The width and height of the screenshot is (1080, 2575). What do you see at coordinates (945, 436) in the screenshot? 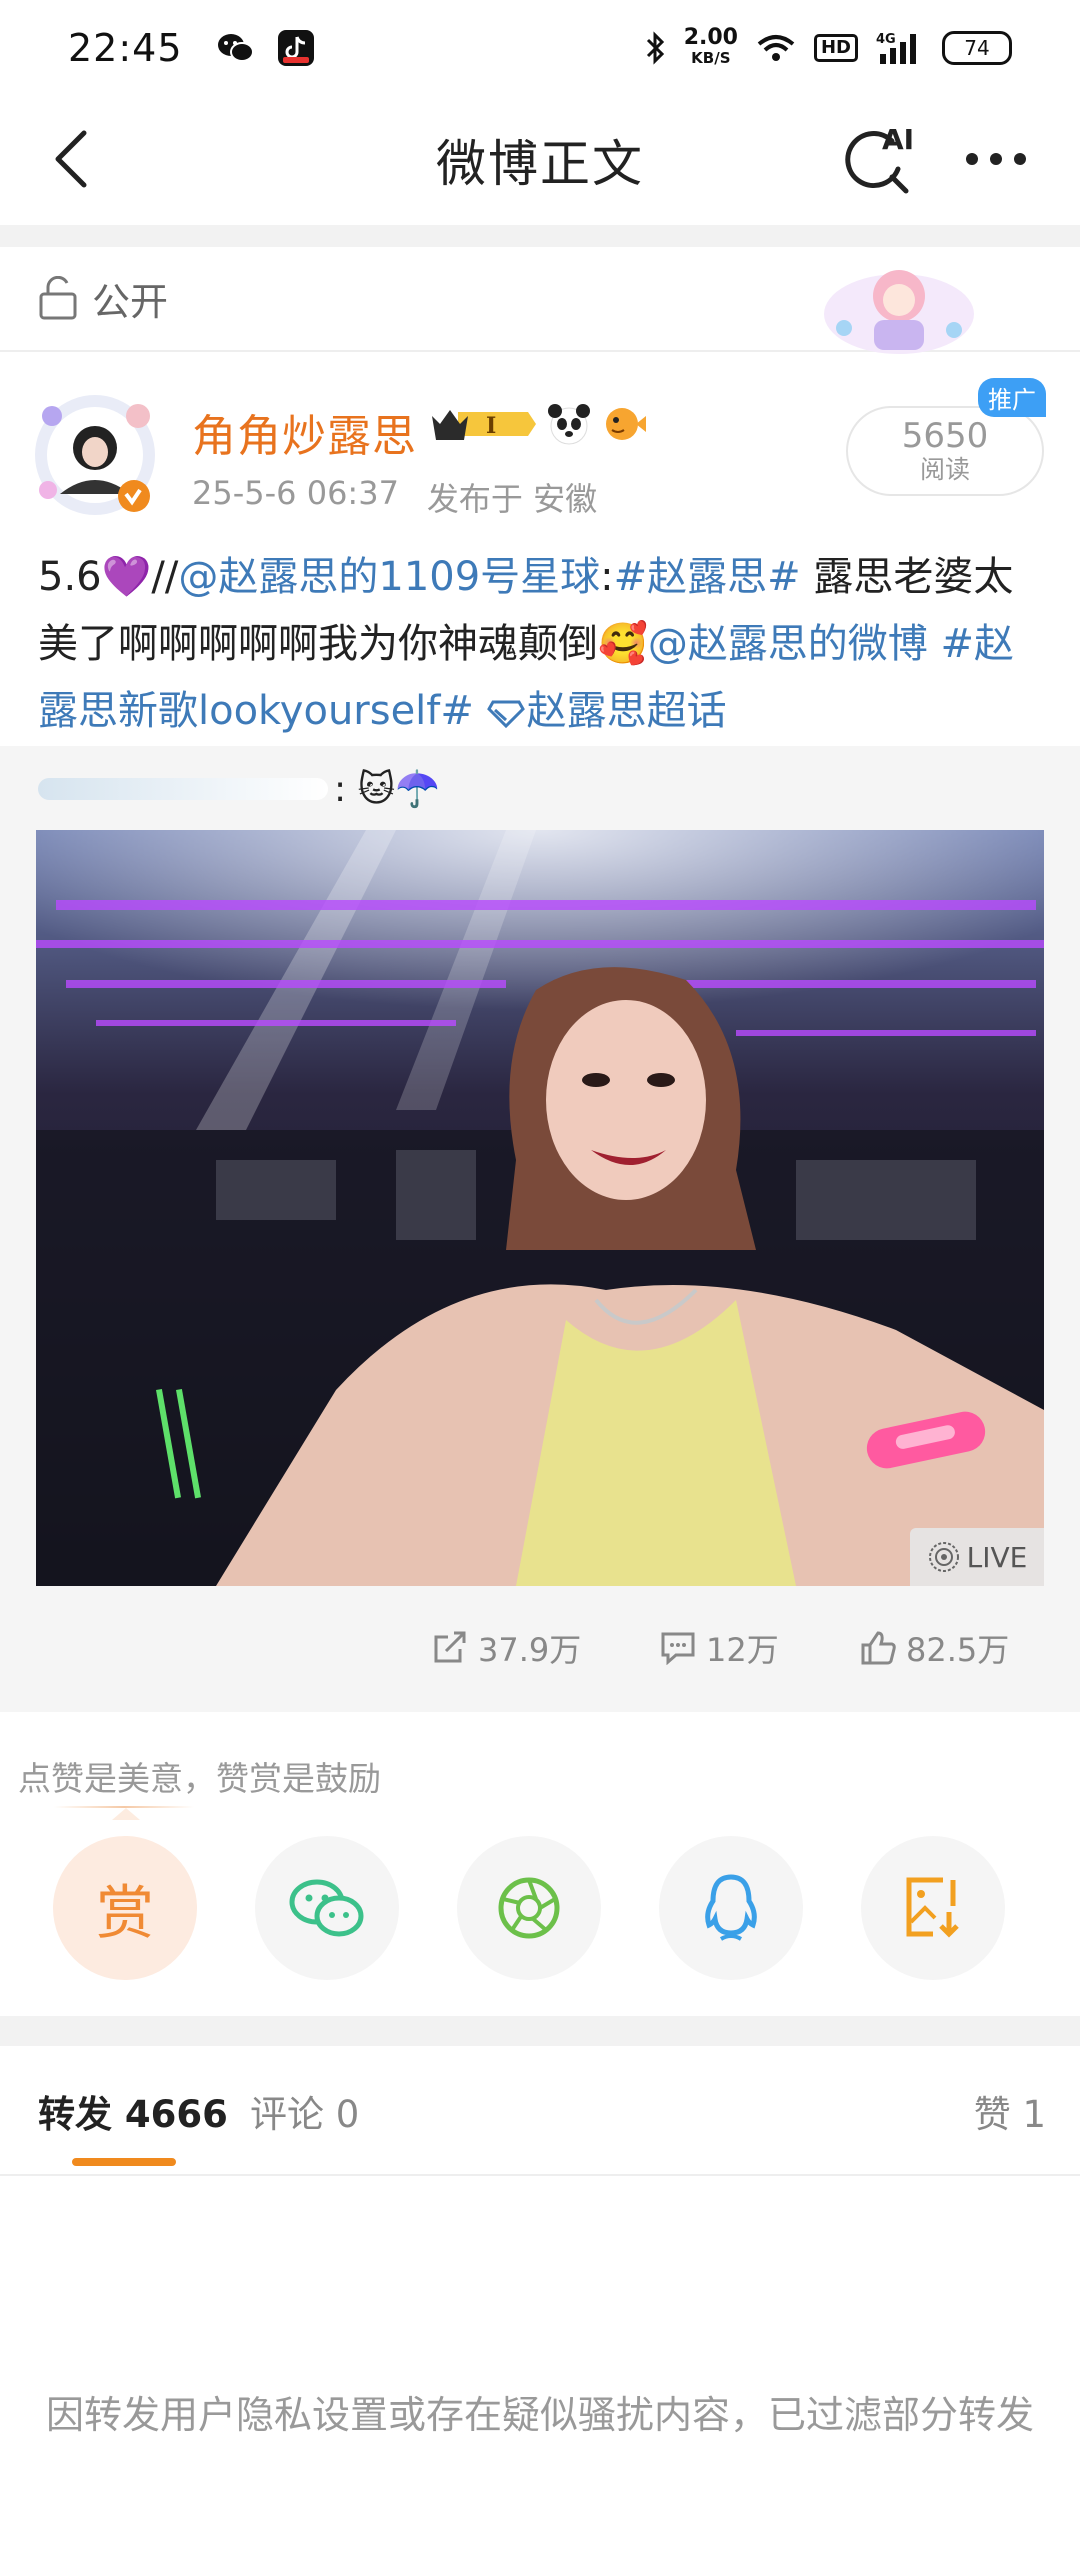
I see `read-count: 5650` at bounding box center [945, 436].